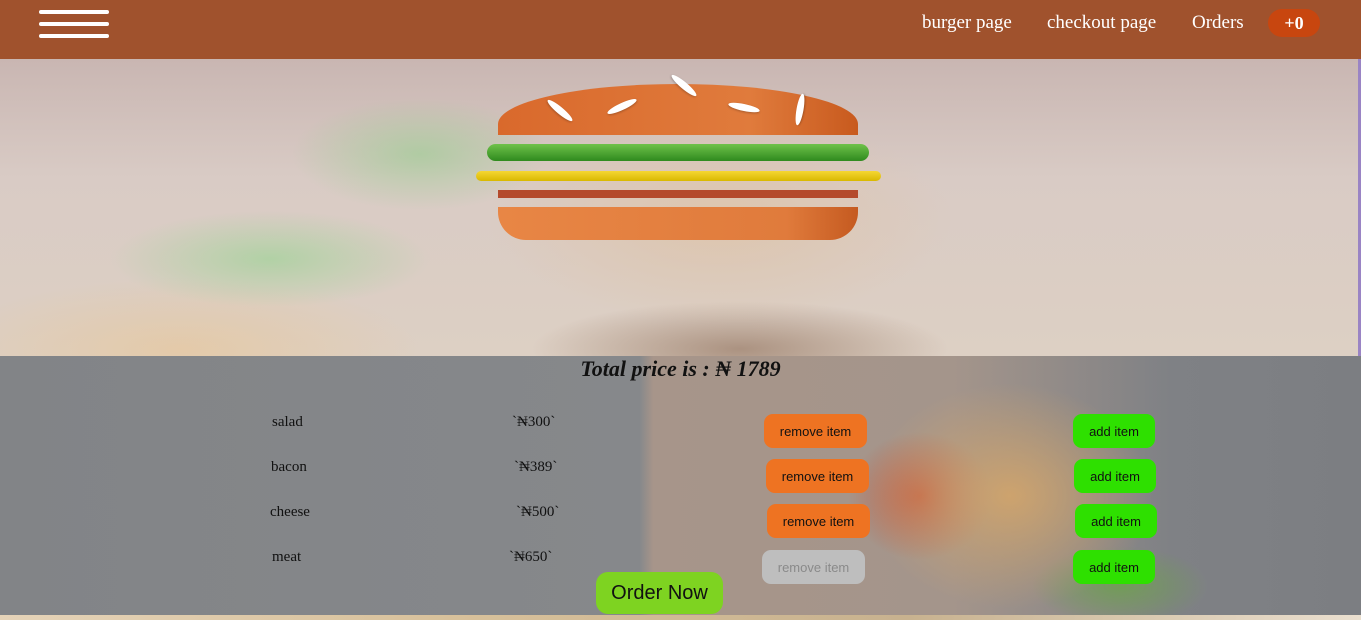 This screenshot has width=1361, height=620. Describe the element at coordinates (538, 512) in the screenshot. I see `ingredient-price-cheese: `₦500`` at that location.